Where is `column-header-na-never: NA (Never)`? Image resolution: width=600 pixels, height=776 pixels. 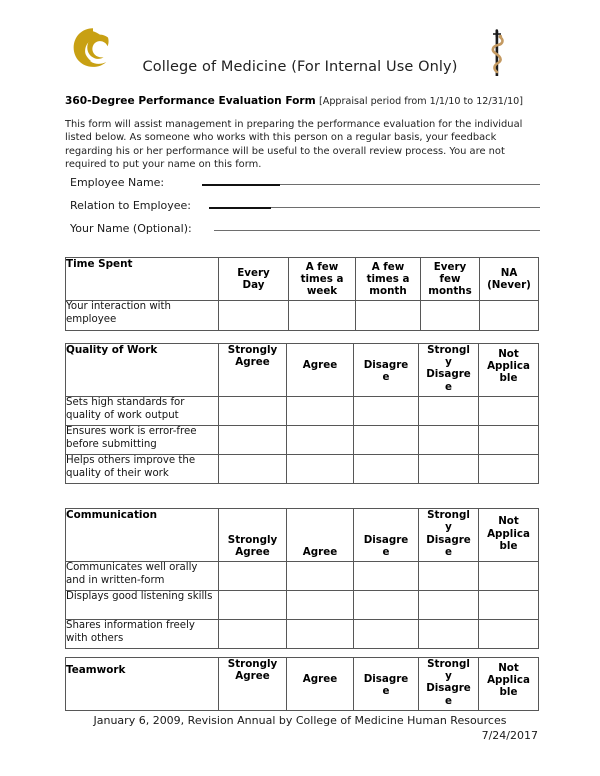 column-header-na-never: NA (Never) is located at coordinates (509, 279).